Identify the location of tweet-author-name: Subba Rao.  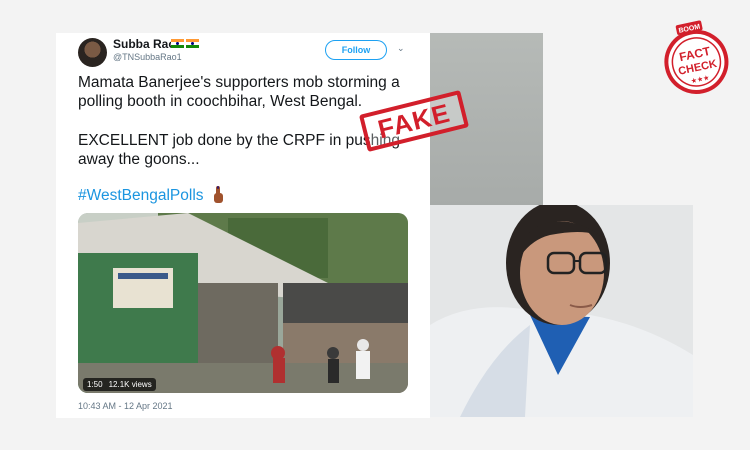
(144, 44).